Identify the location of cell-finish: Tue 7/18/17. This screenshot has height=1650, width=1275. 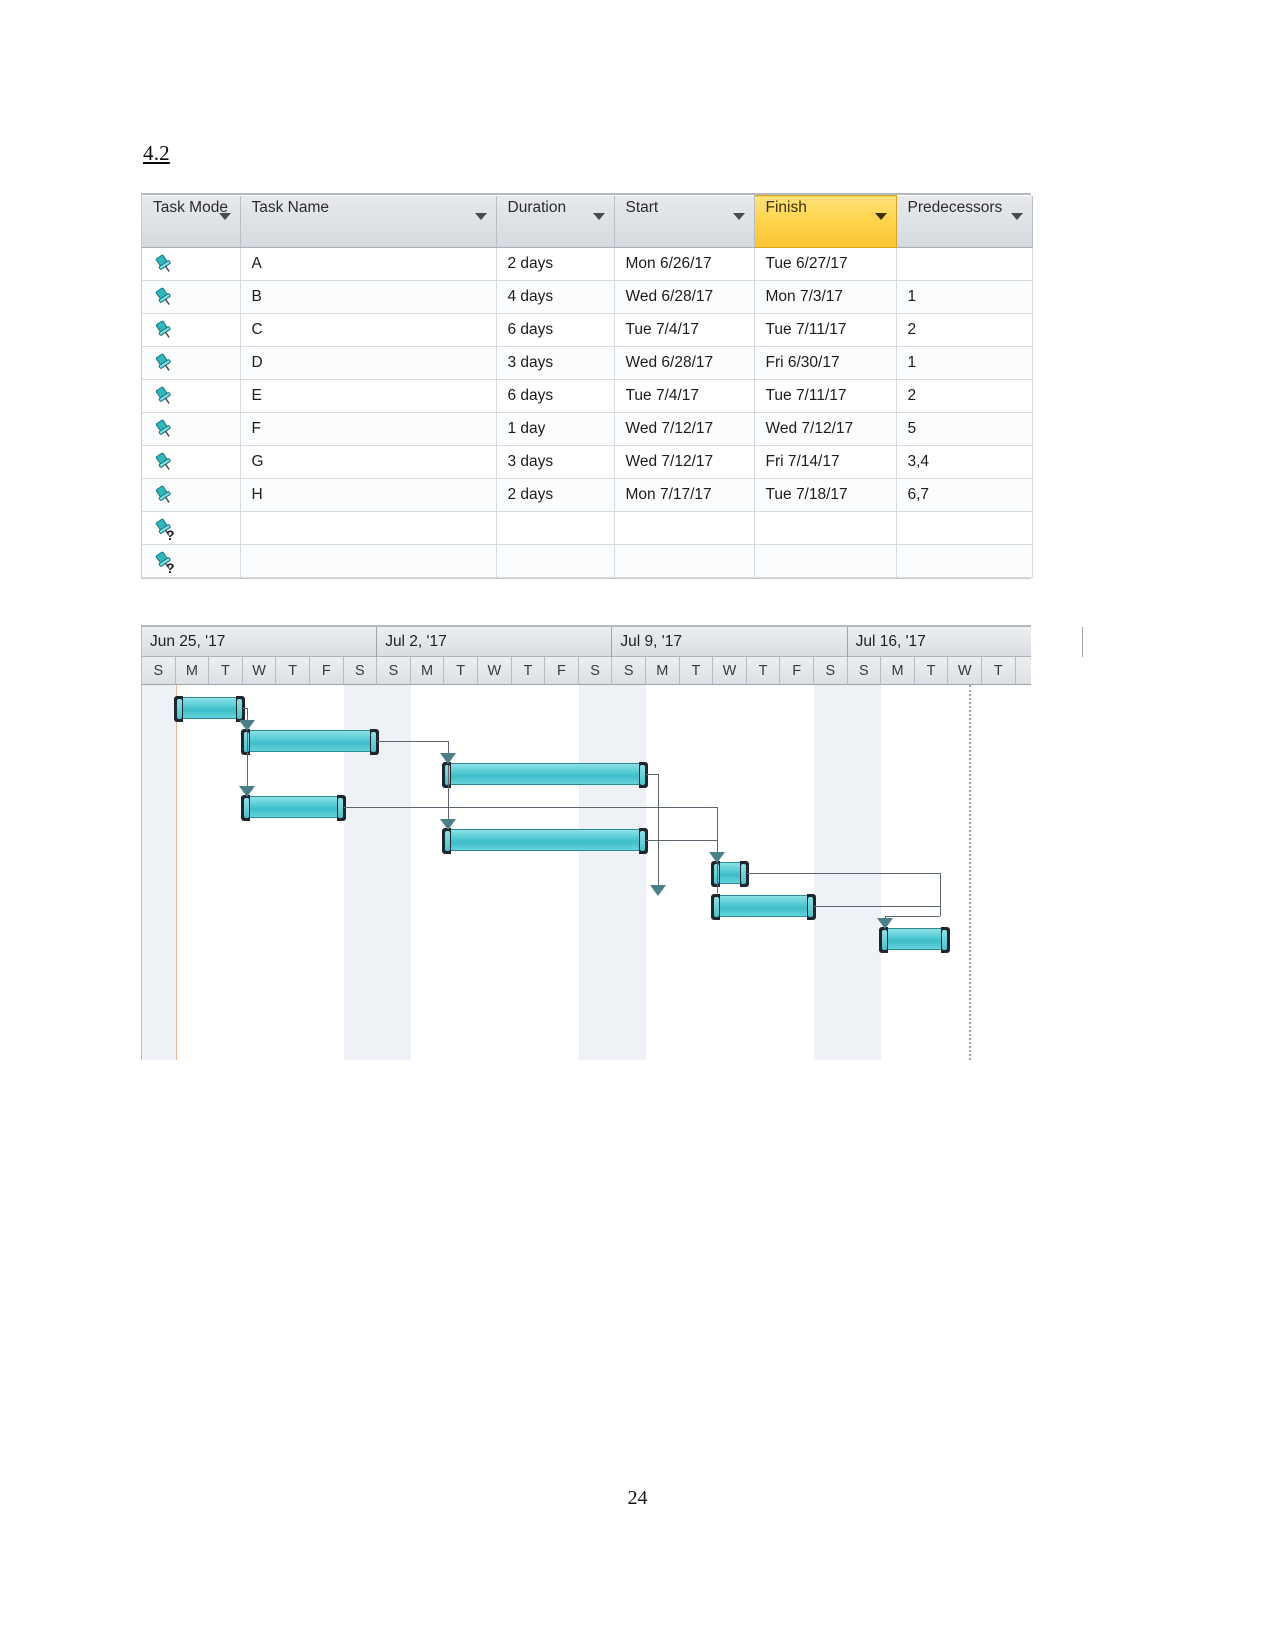
(825, 495).